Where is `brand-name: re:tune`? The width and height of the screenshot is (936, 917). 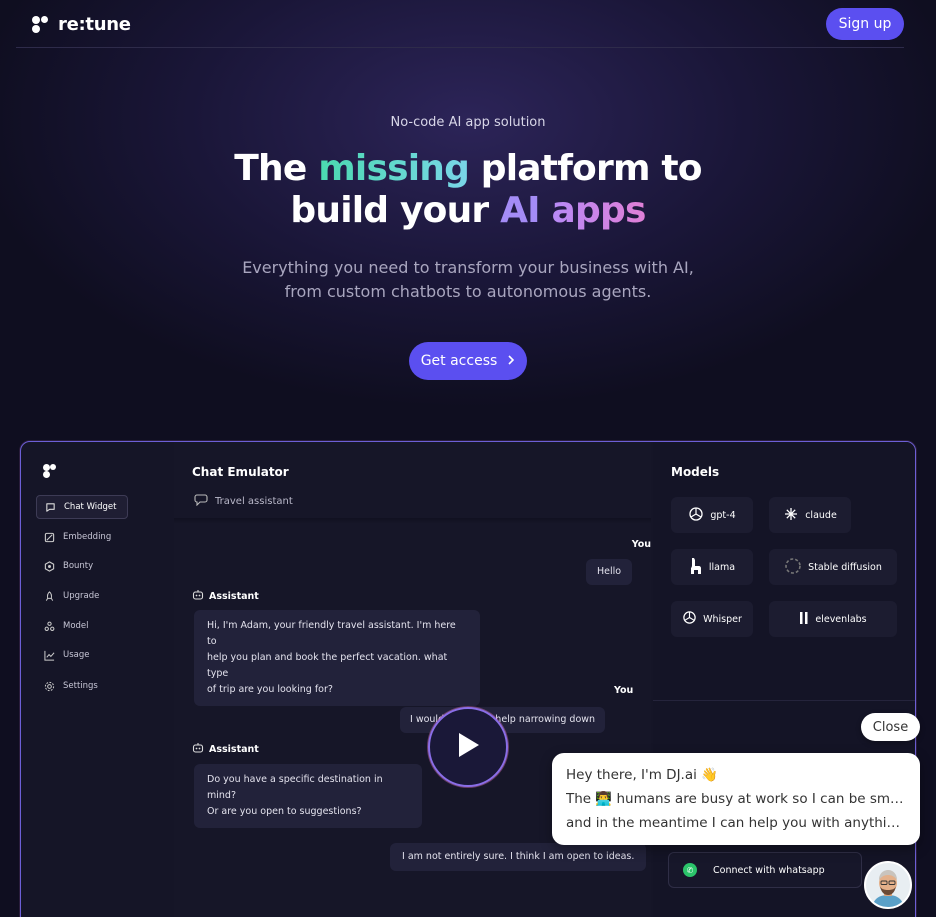 brand-name: re:tune is located at coordinates (94, 24).